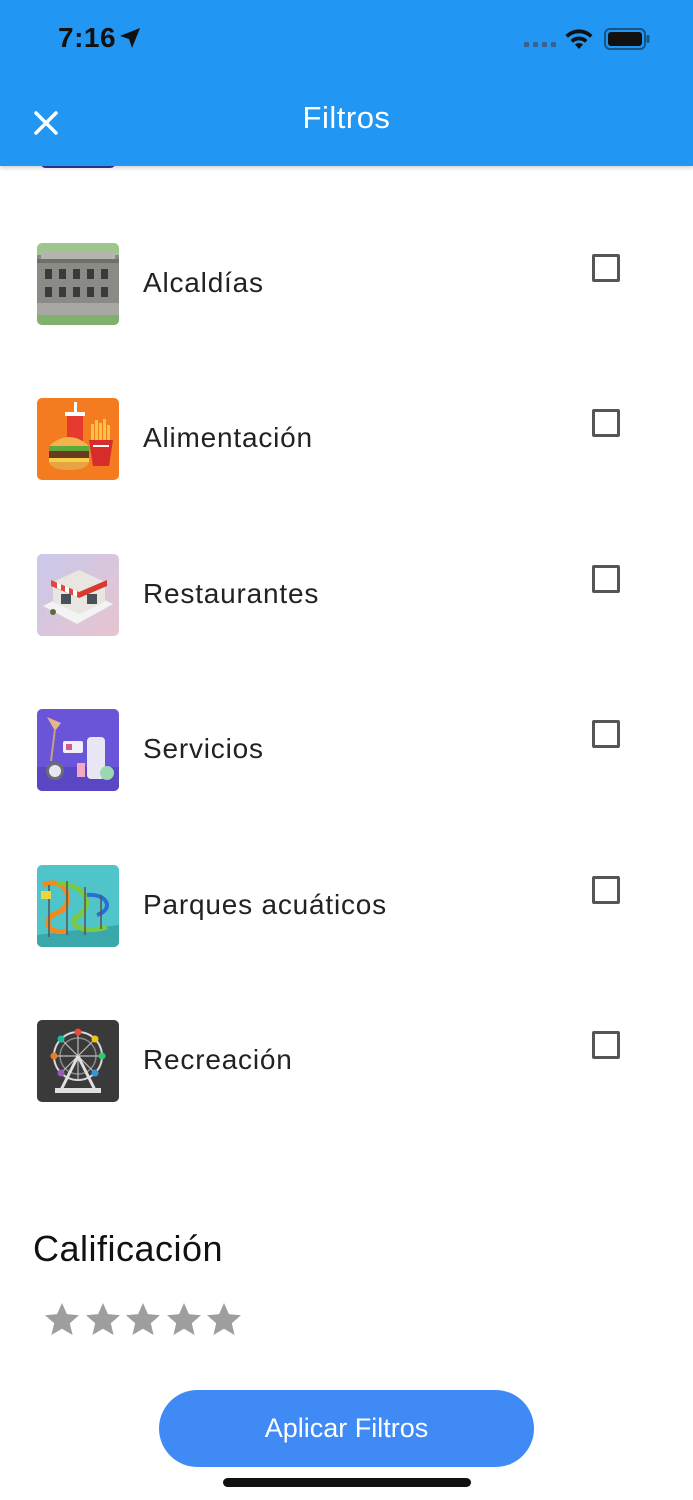  What do you see at coordinates (130, 38) in the screenshot?
I see `location-arrow-icon` at bounding box center [130, 38].